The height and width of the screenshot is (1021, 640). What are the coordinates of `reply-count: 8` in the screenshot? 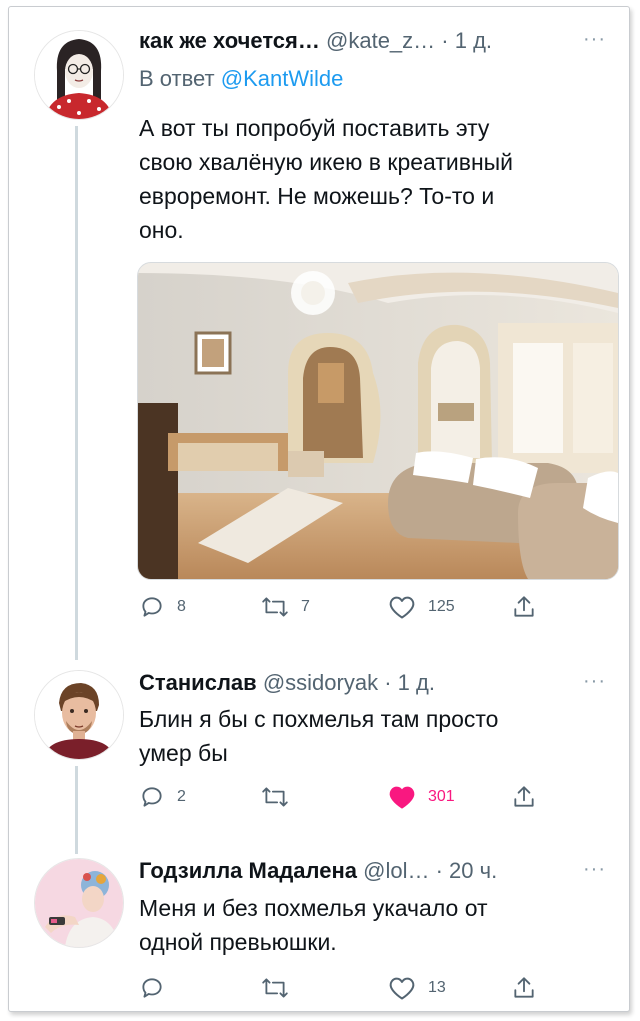 It's located at (181, 606).